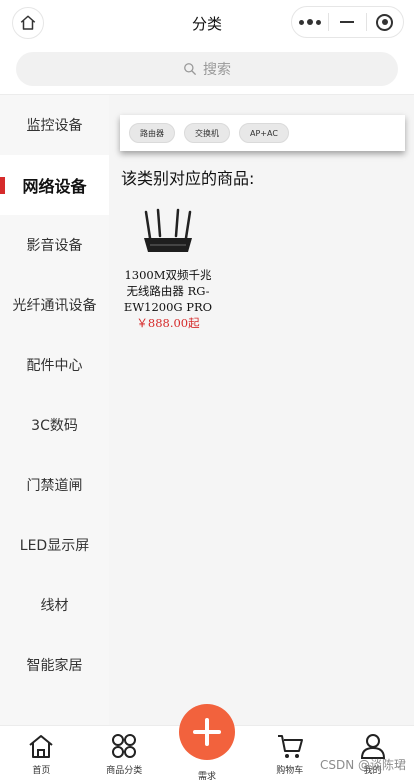  What do you see at coordinates (188, 178) in the screenshot?
I see `section-title: 该类别对应的商品:` at bounding box center [188, 178].